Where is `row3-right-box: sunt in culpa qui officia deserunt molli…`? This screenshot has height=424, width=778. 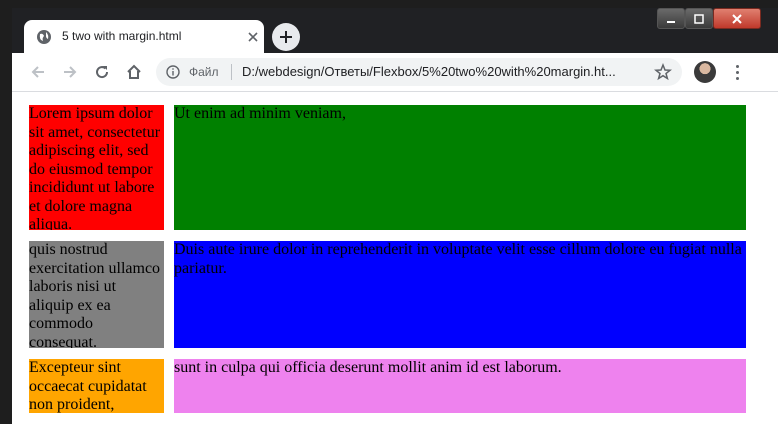 row3-right-box: sunt in culpa qui officia deserunt molli… is located at coordinates (460, 386).